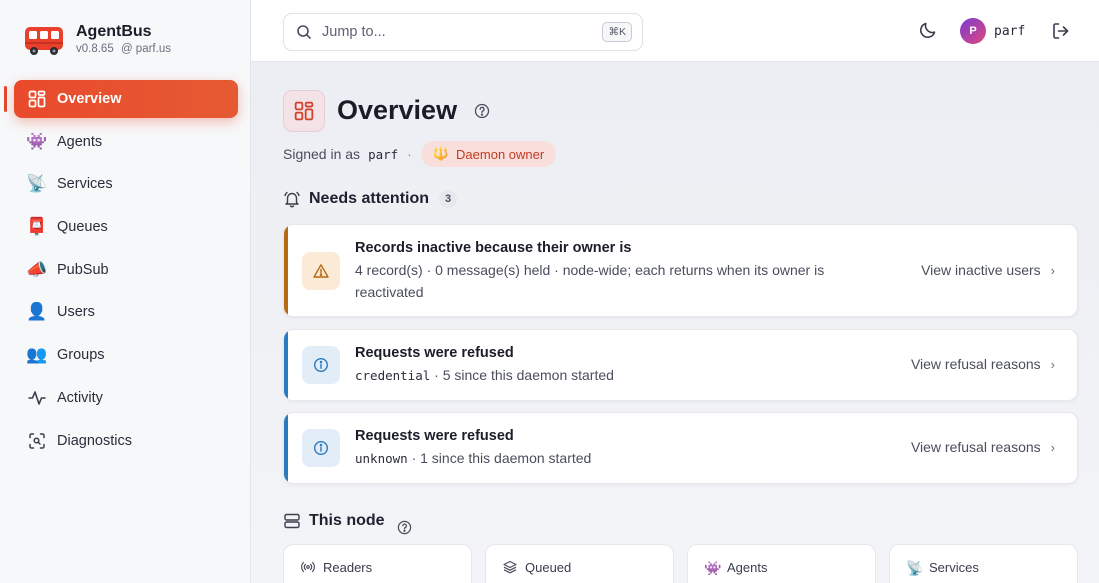 The height and width of the screenshot is (583, 1099). I want to click on activity-icon, so click(37, 398).